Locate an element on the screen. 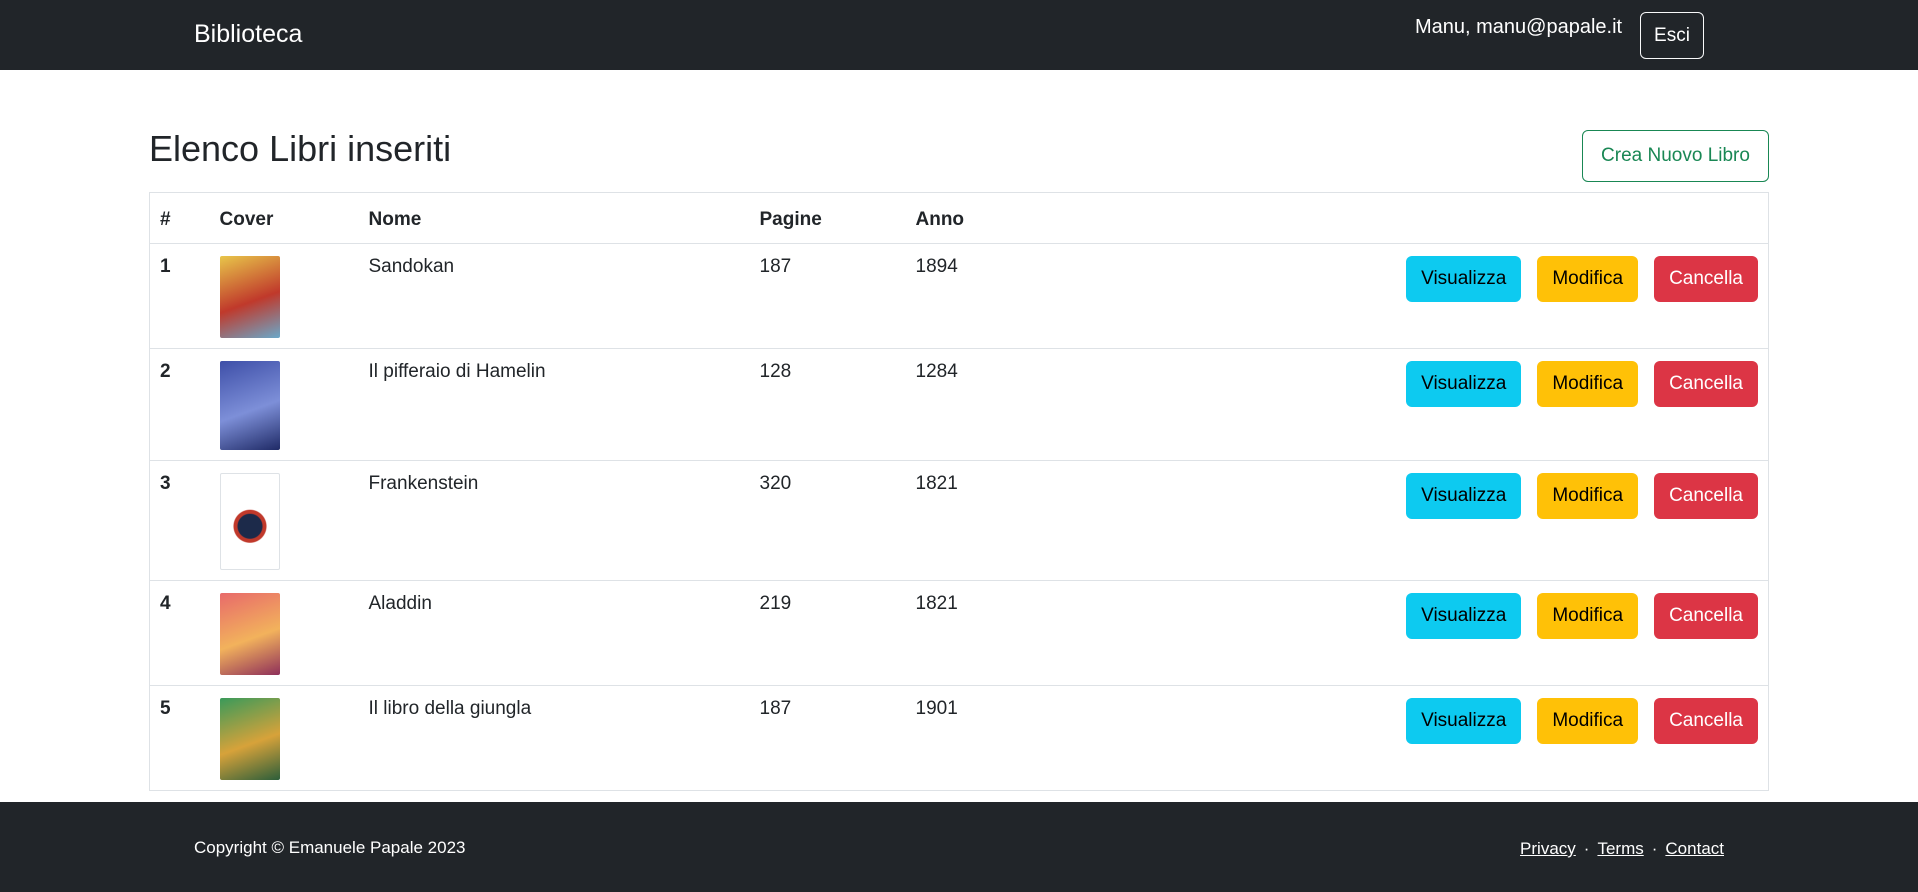 The width and height of the screenshot is (1918, 892). terms-link: Terms is located at coordinates (1620, 848).